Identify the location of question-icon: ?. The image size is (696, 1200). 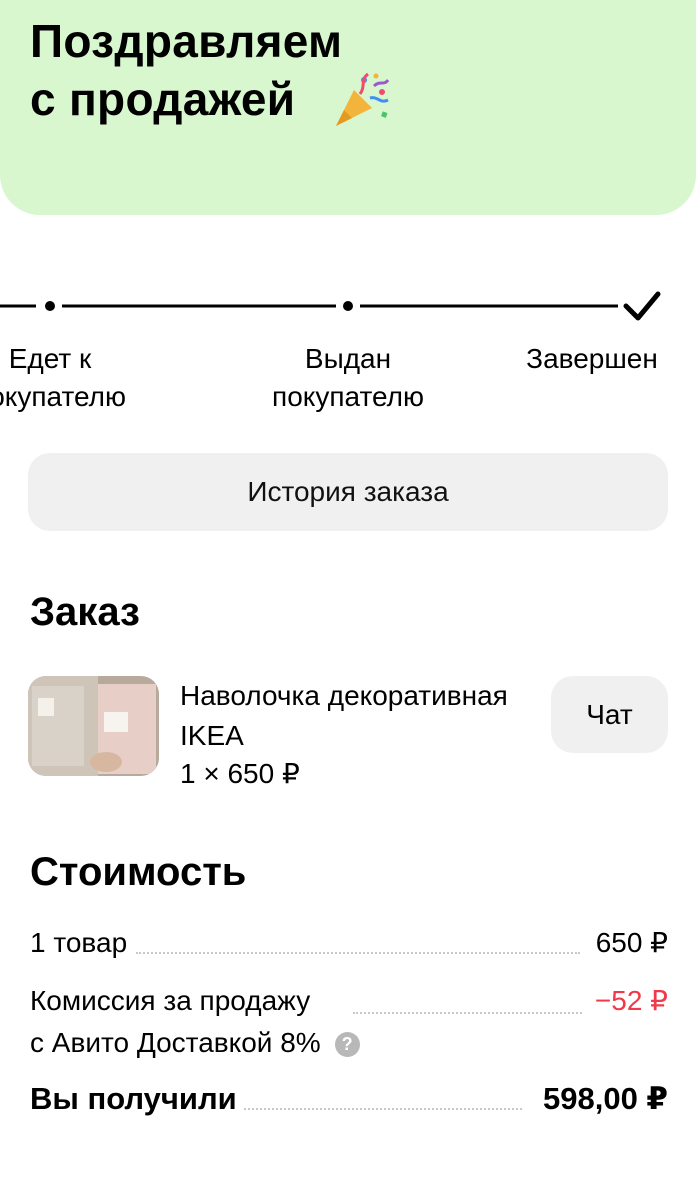
(347, 1044).